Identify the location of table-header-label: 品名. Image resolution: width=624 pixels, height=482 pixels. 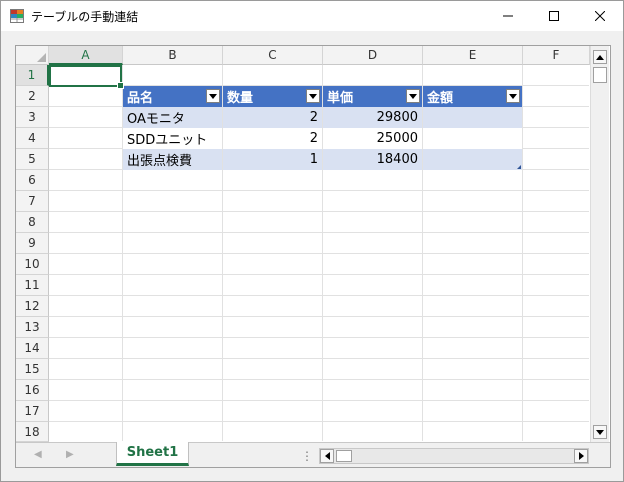
(140, 98).